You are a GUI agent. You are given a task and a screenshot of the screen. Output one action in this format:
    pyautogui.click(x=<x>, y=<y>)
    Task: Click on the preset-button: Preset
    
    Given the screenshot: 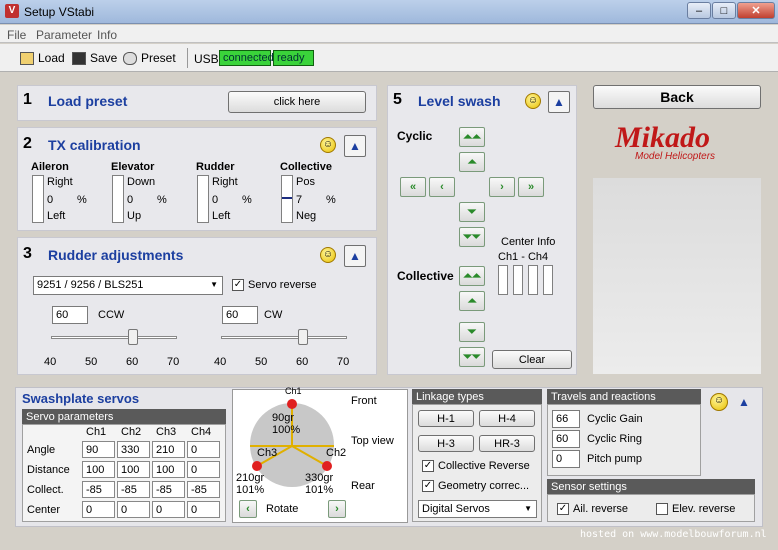 What is the action you would take?
    pyautogui.click(x=149, y=58)
    